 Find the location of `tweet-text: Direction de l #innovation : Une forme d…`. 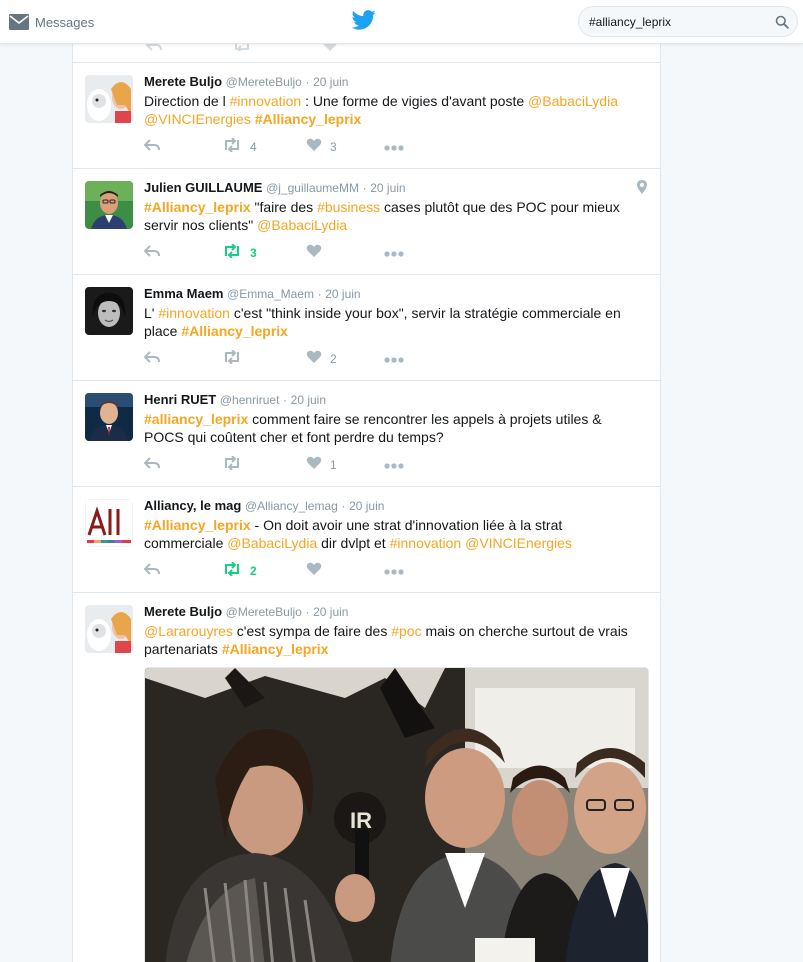

tweet-text: Direction de l #innovation : Une forme d… is located at coordinates (394, 110).